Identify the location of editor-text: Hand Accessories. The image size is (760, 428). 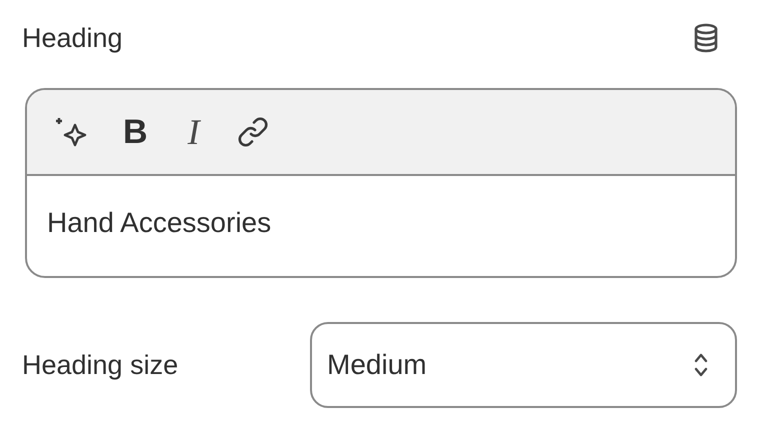
(381, 210).